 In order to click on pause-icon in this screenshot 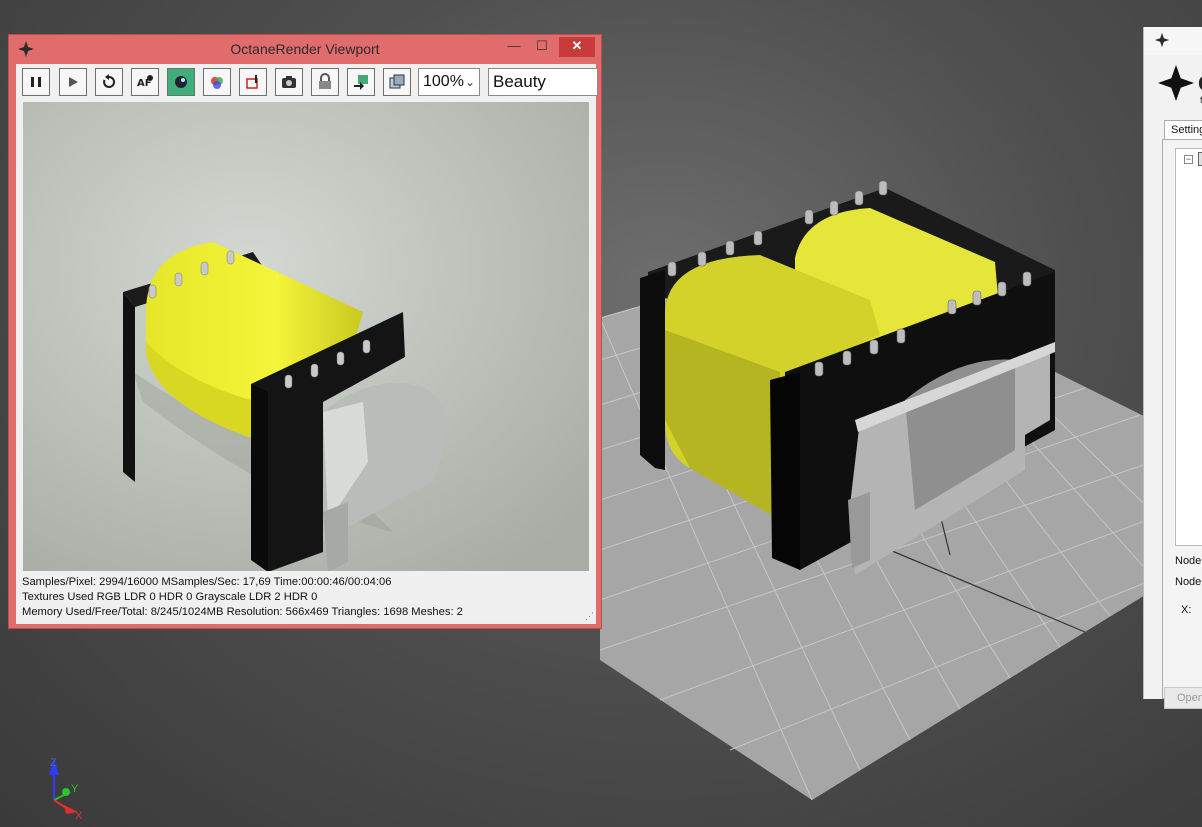, I will do `click(36, 82)`.